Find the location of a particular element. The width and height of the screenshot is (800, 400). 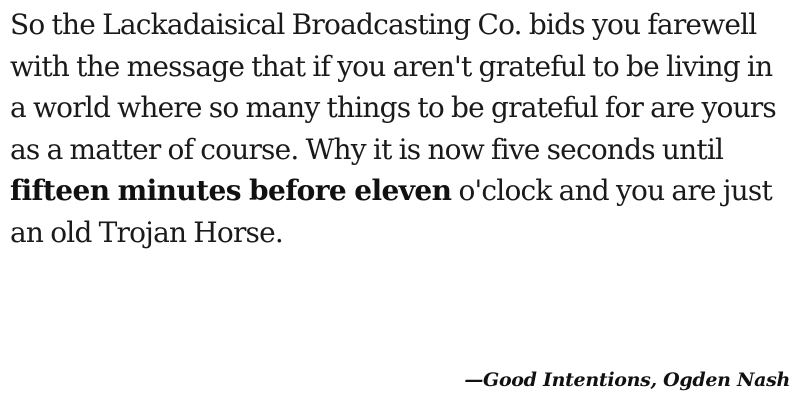

quote-attribution: —Good Intentions, Ogden Nash is located at coordinates (627, 380).